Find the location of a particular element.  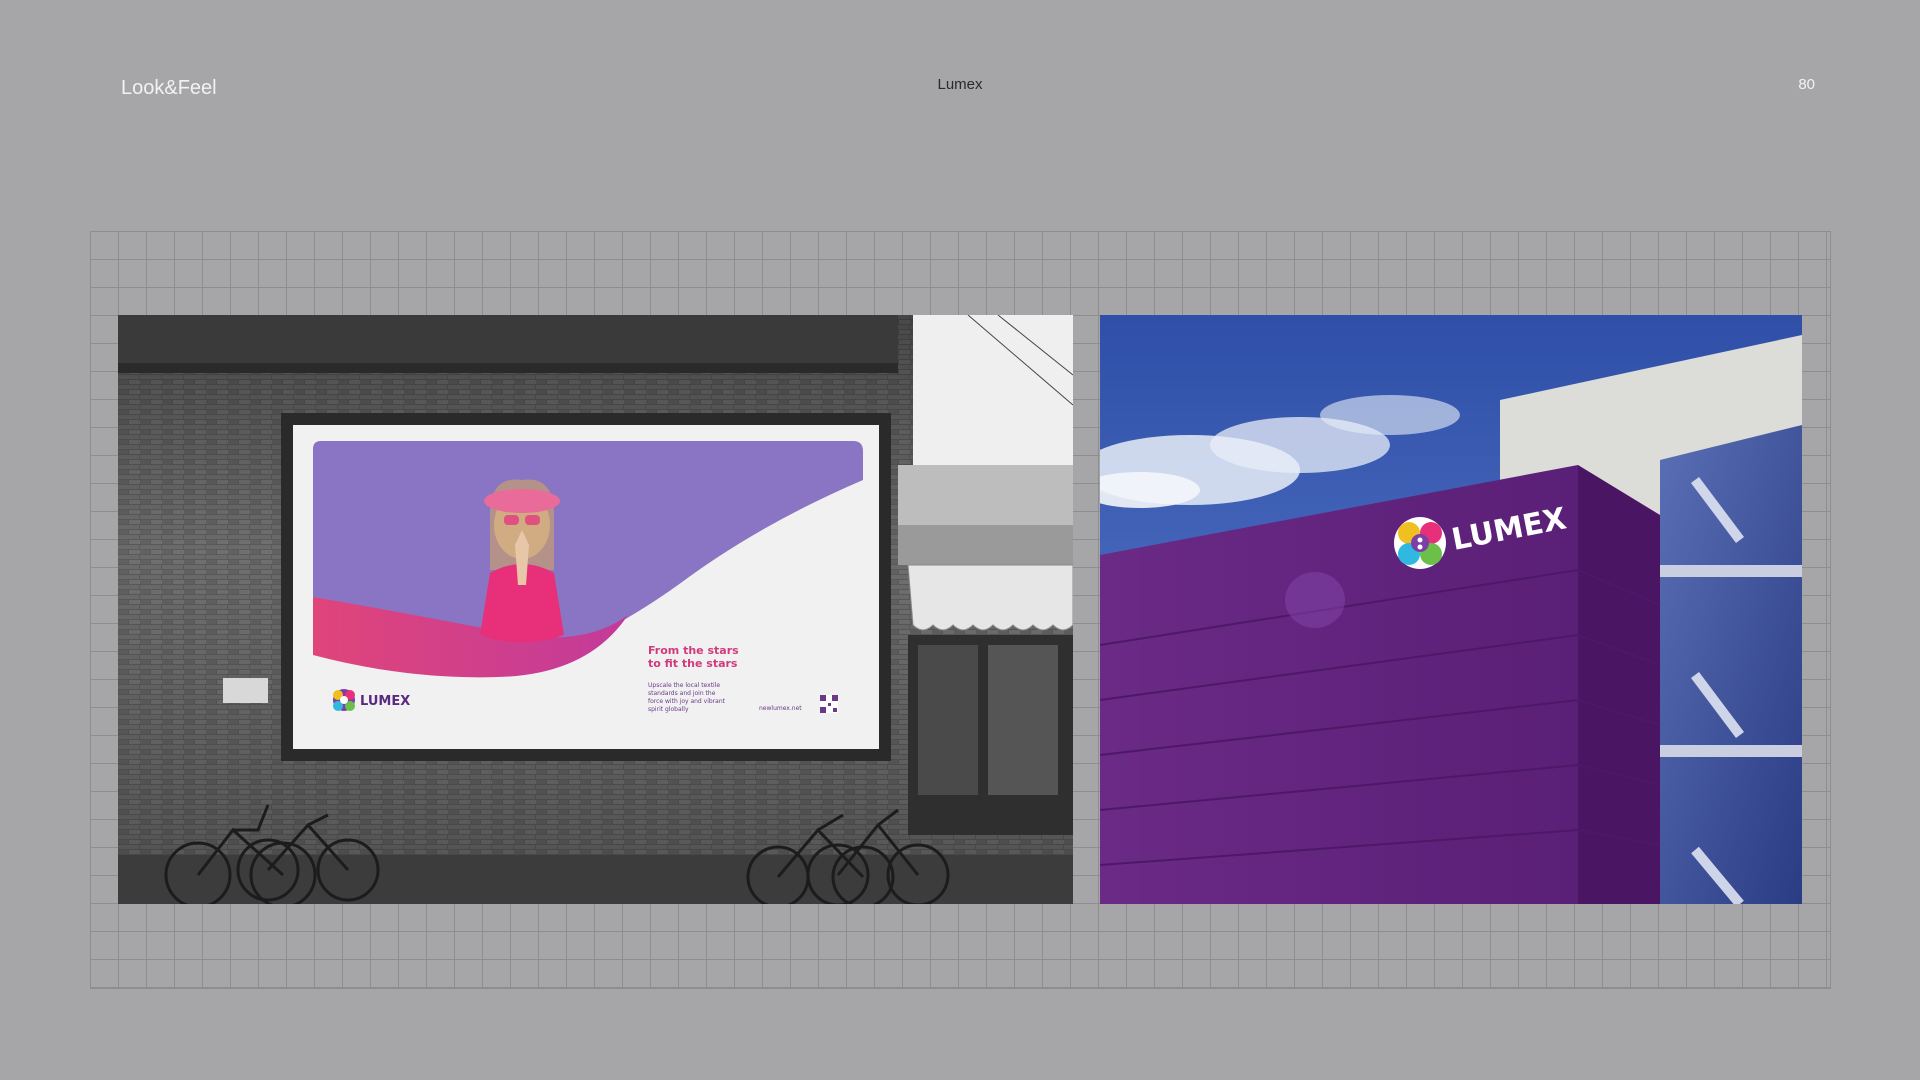

billboard-headline-2: to fit the stars is located at coordinates (693, 663).